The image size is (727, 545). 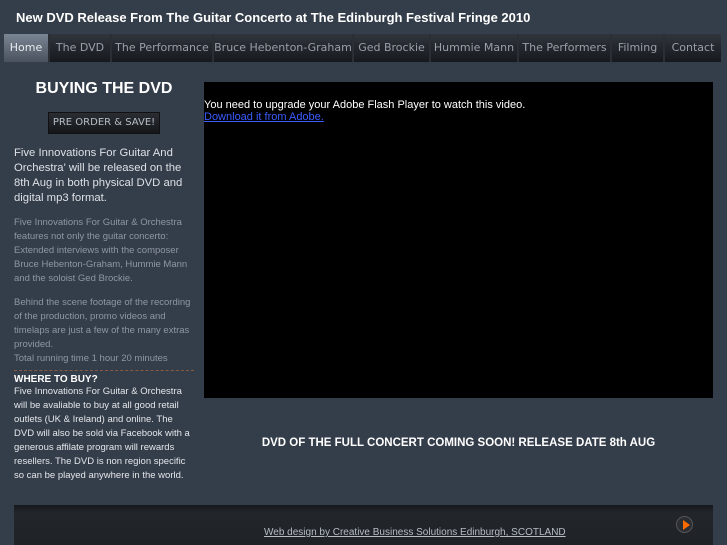 I want to click on sidebar-heading: BUYING THE DVD, so click(x=104, y=88).